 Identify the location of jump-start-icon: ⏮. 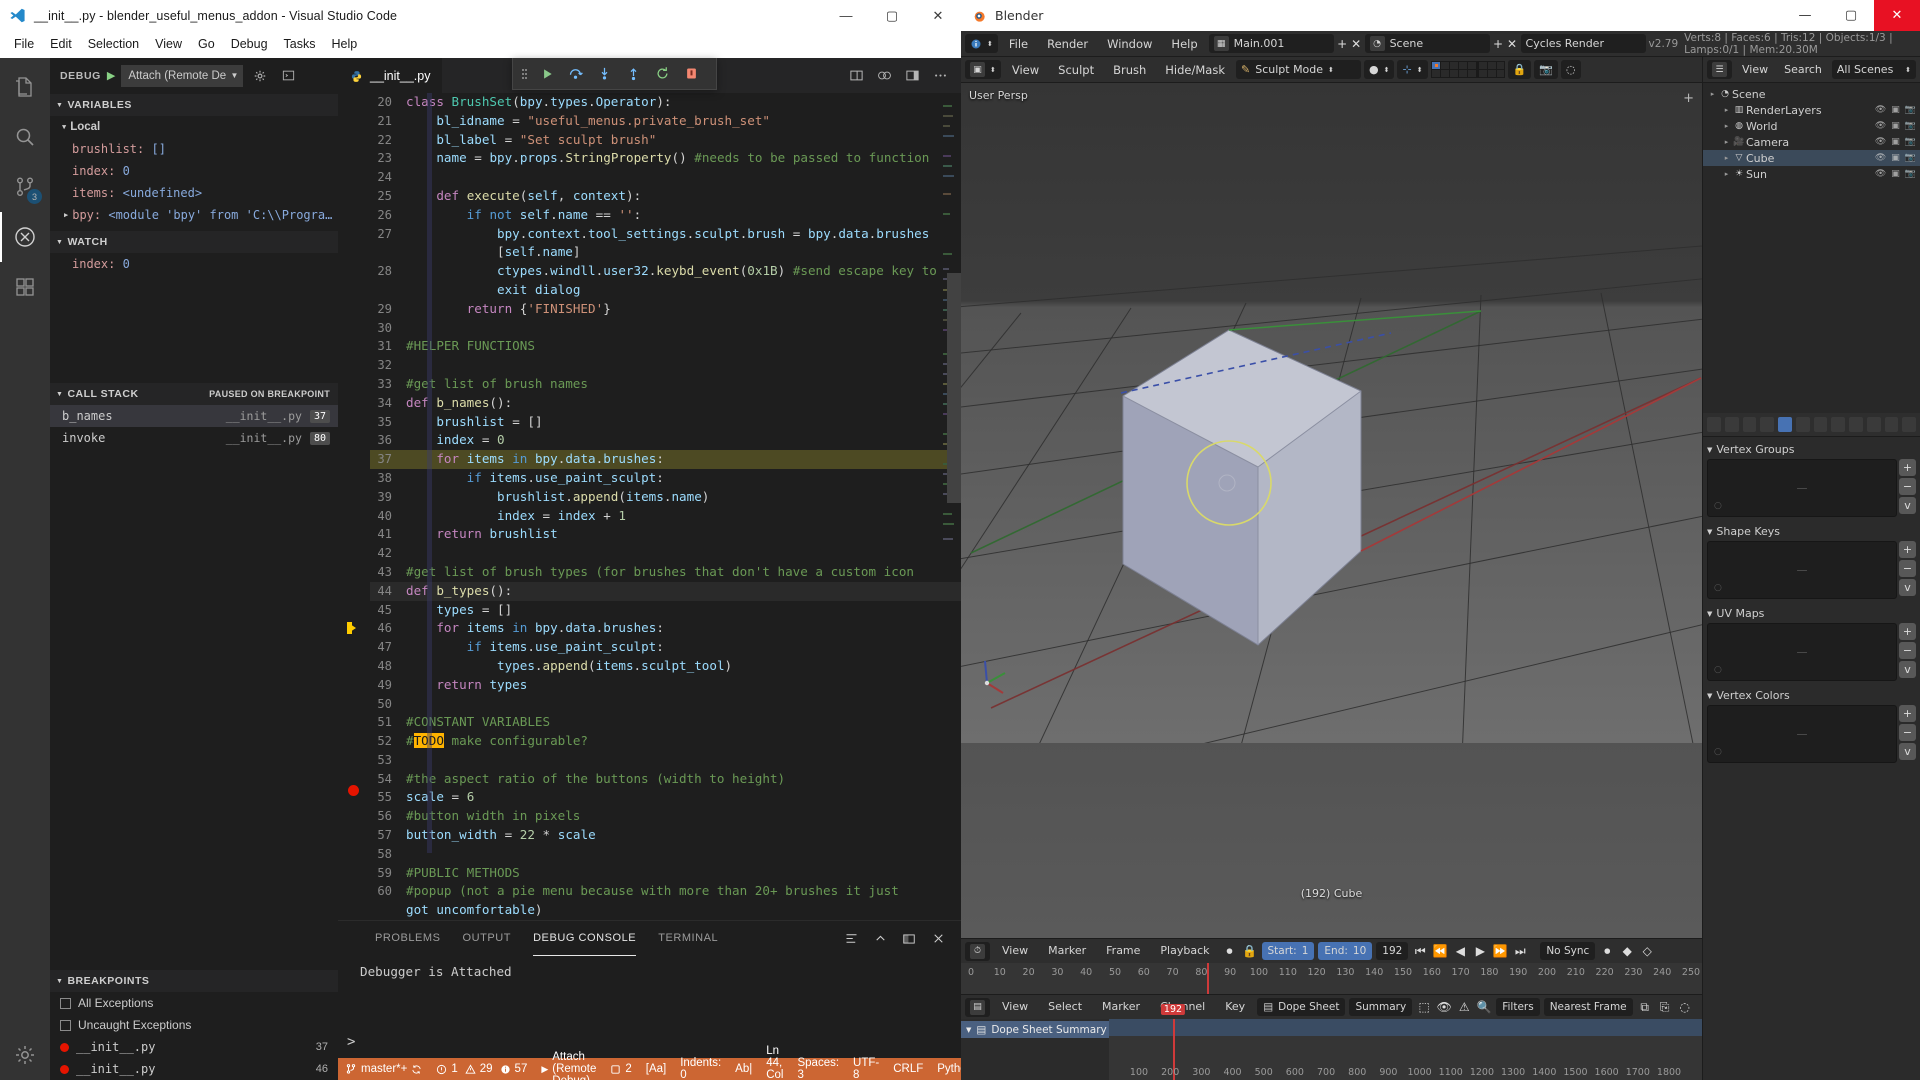
(1420, 951).